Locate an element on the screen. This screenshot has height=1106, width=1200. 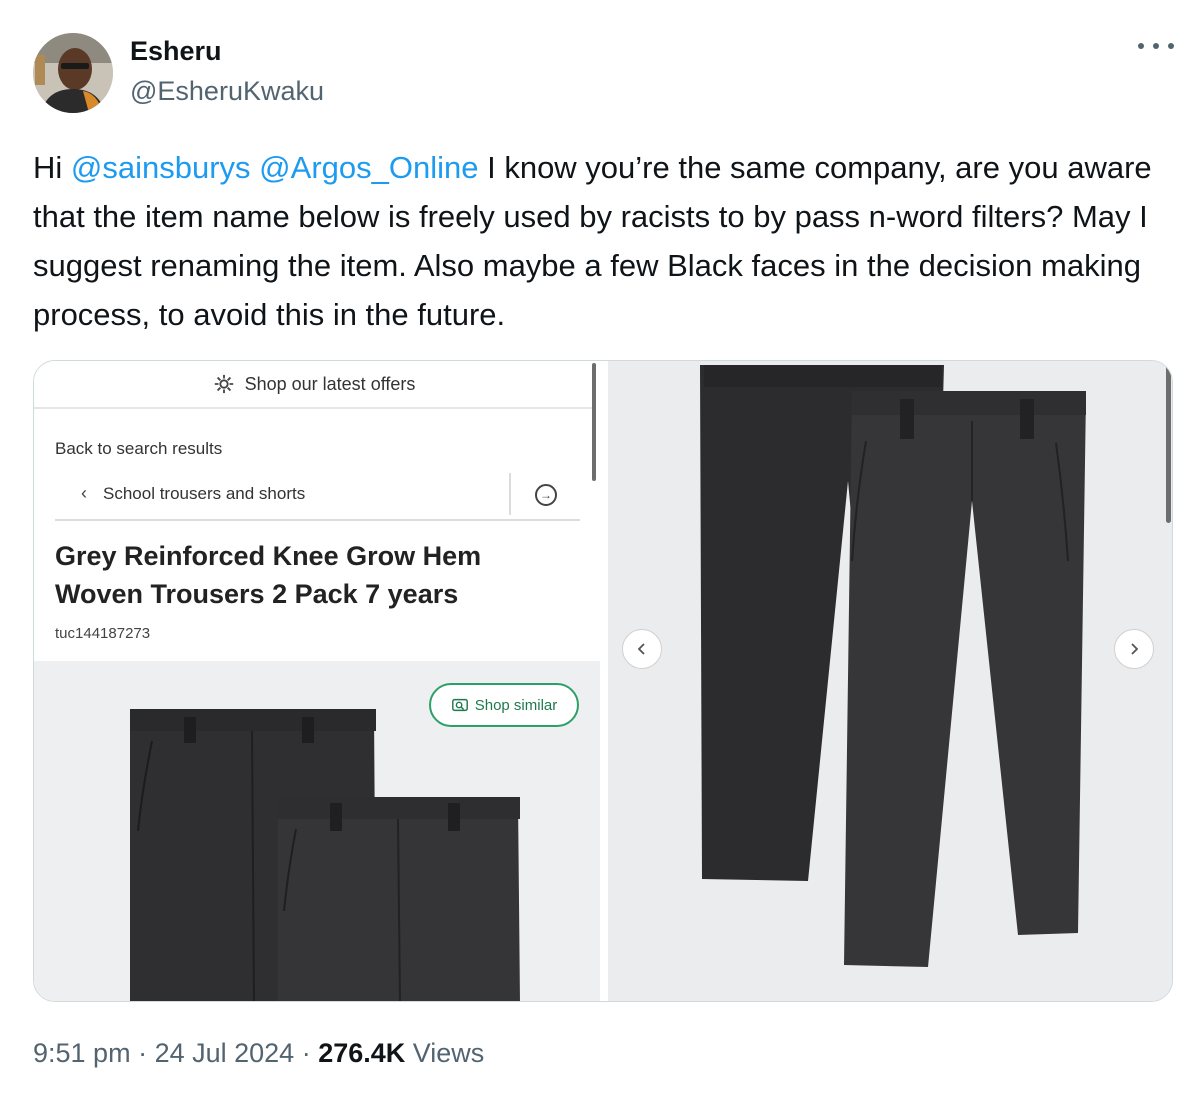
more-options-button is located at coordinates (1156, 46).